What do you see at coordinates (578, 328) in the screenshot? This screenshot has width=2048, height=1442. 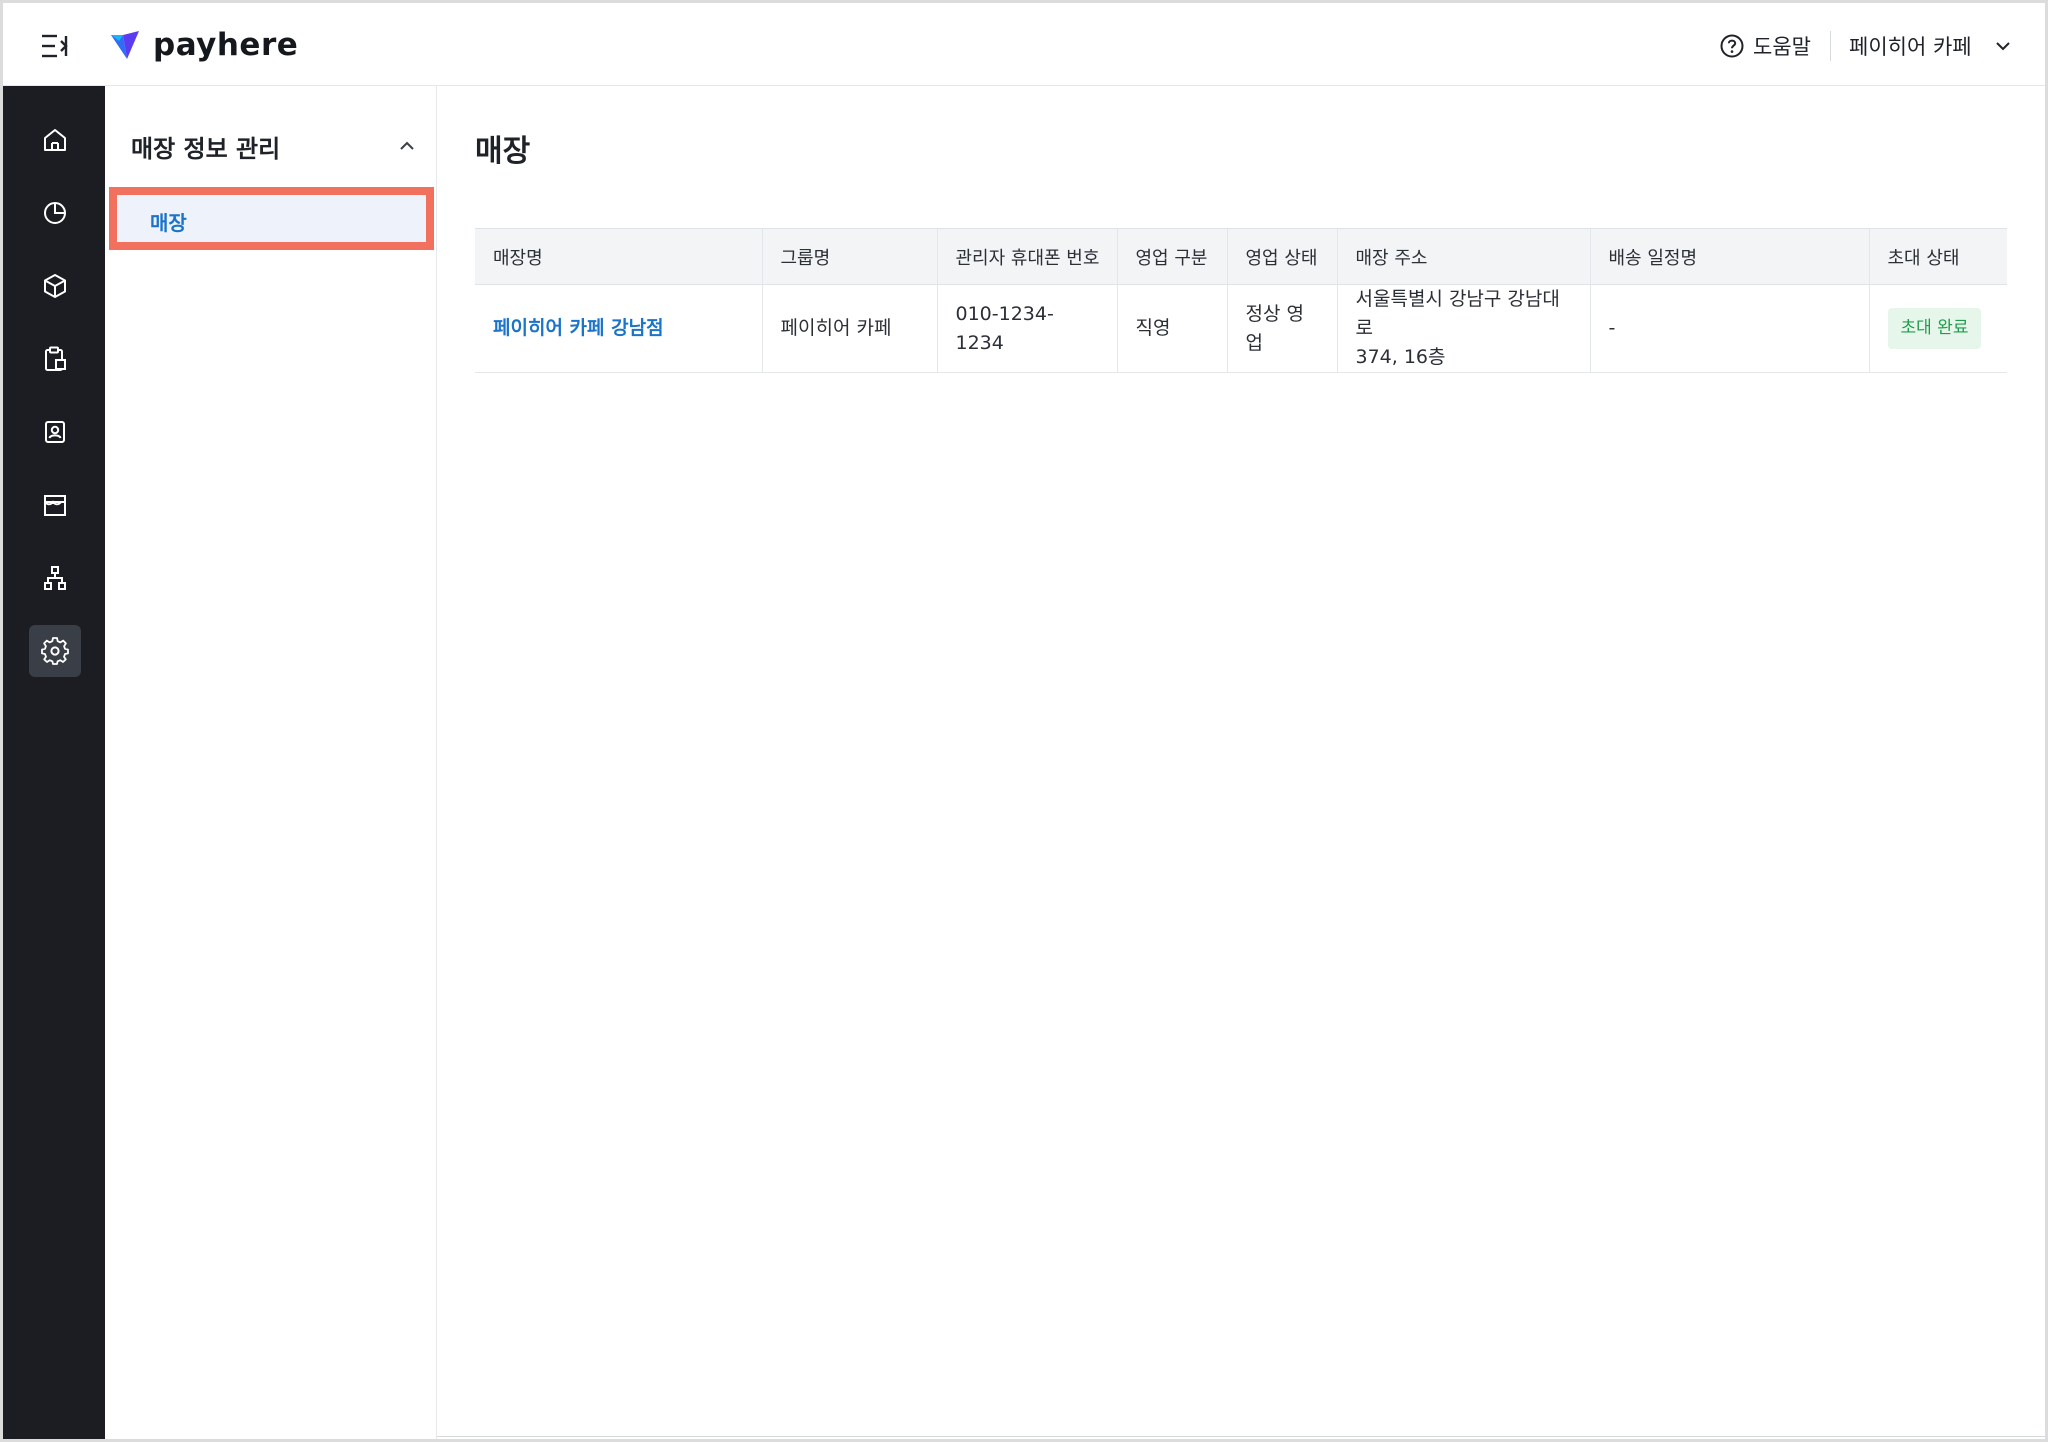 I see `store-name-link: 페이히어 카페 강남점` at bounding box center [578, 328].